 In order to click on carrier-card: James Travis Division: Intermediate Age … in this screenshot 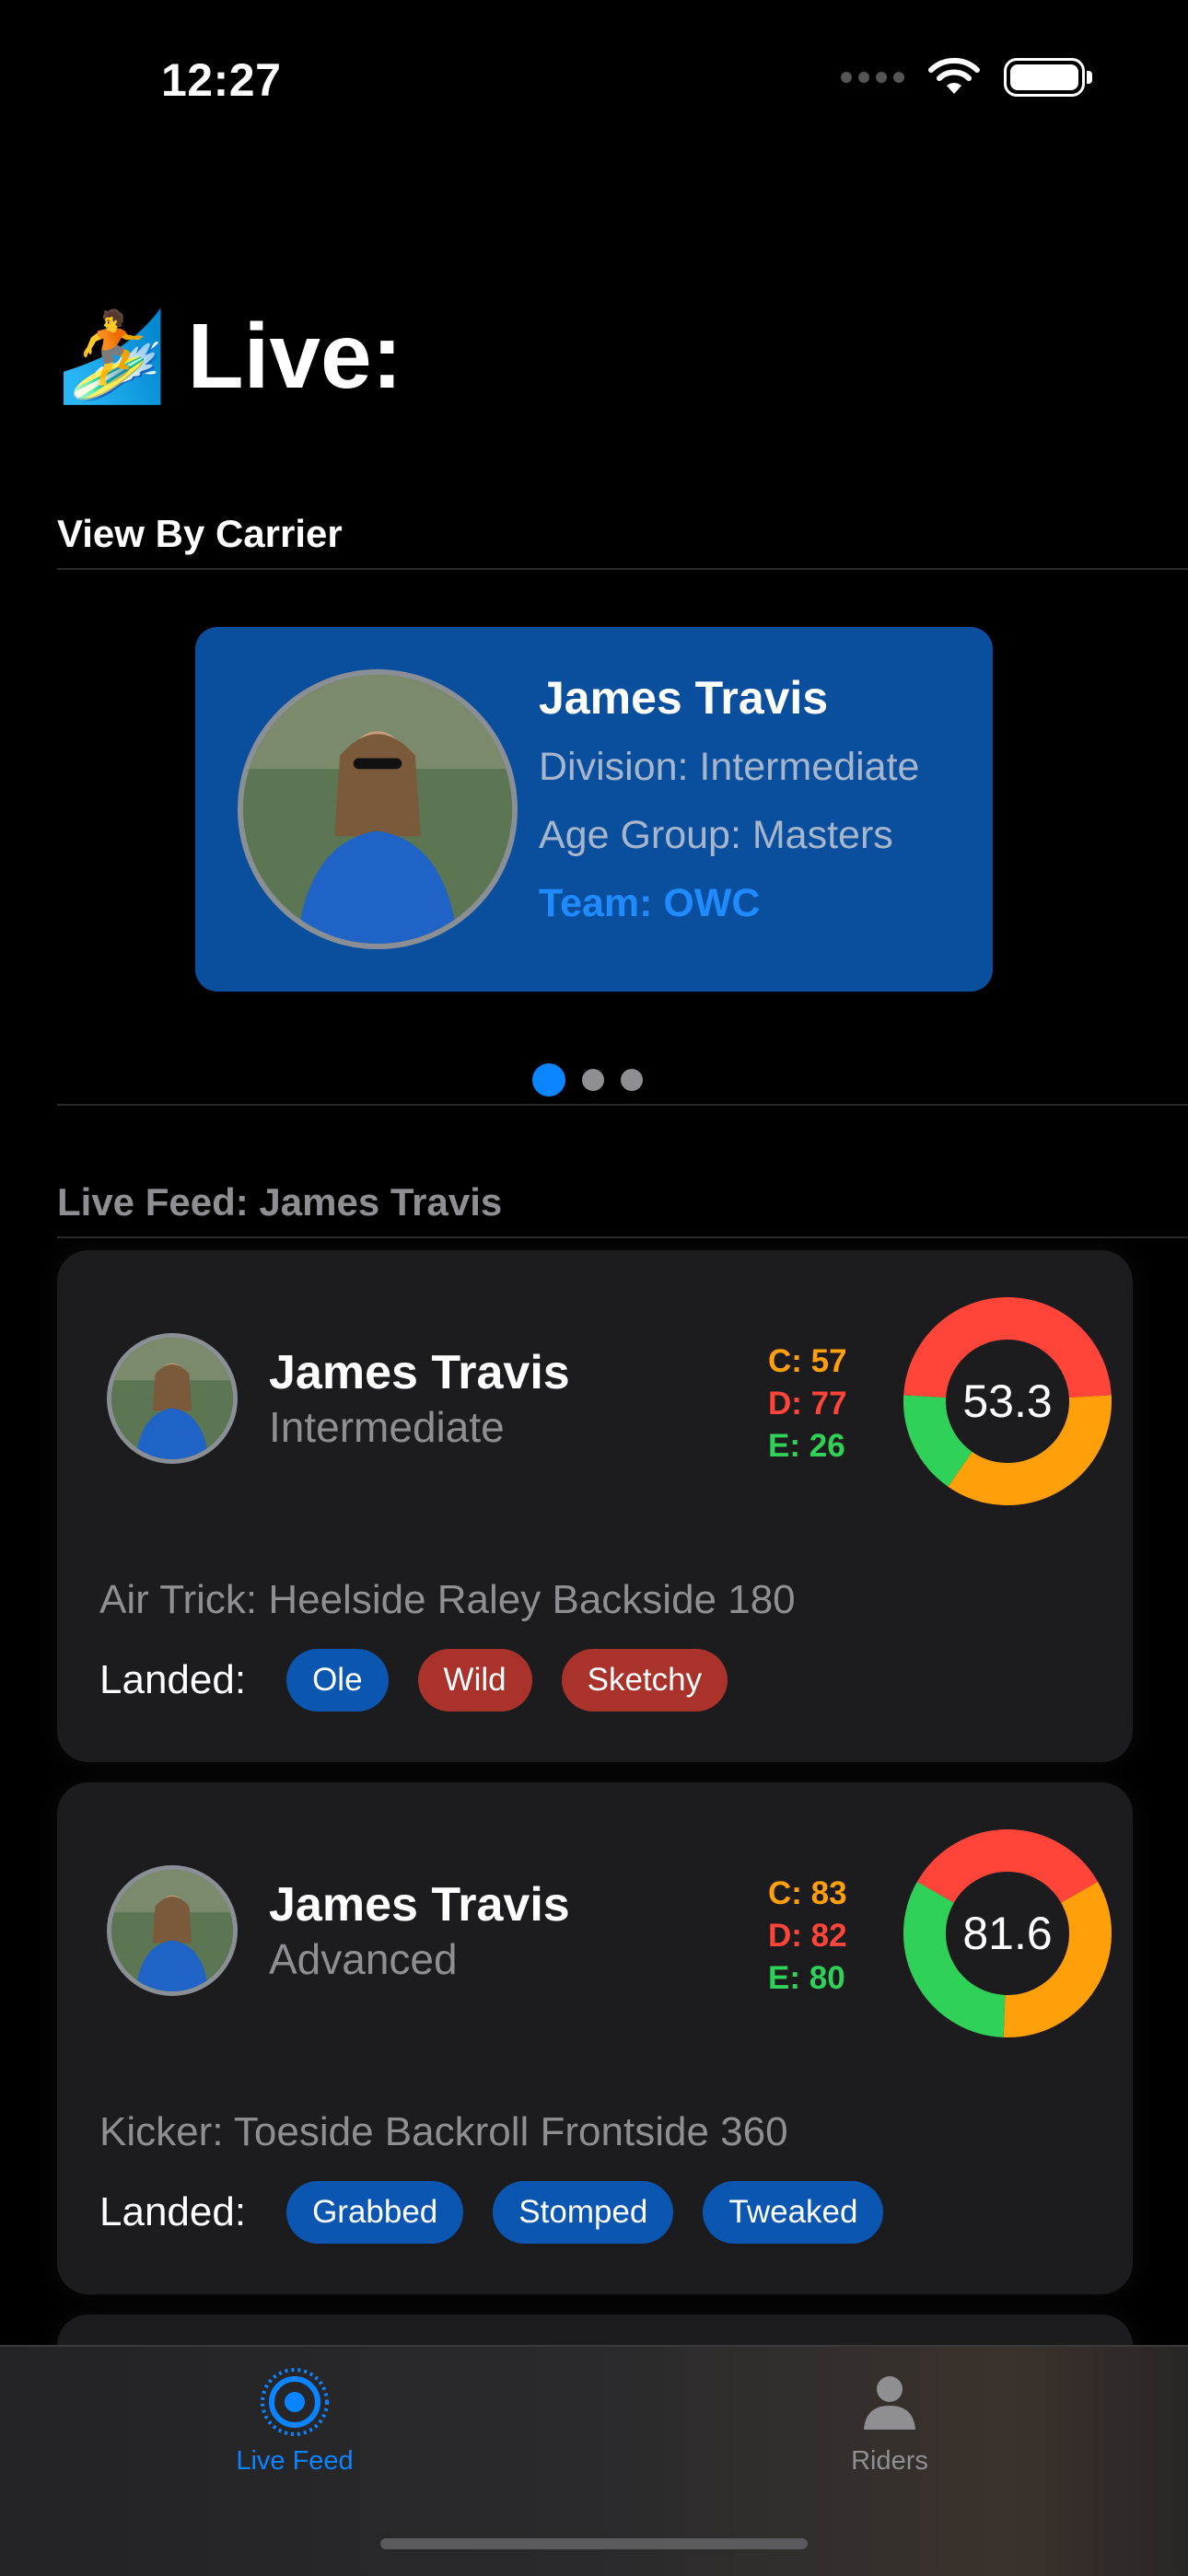, I will do `click(594, 809)`.